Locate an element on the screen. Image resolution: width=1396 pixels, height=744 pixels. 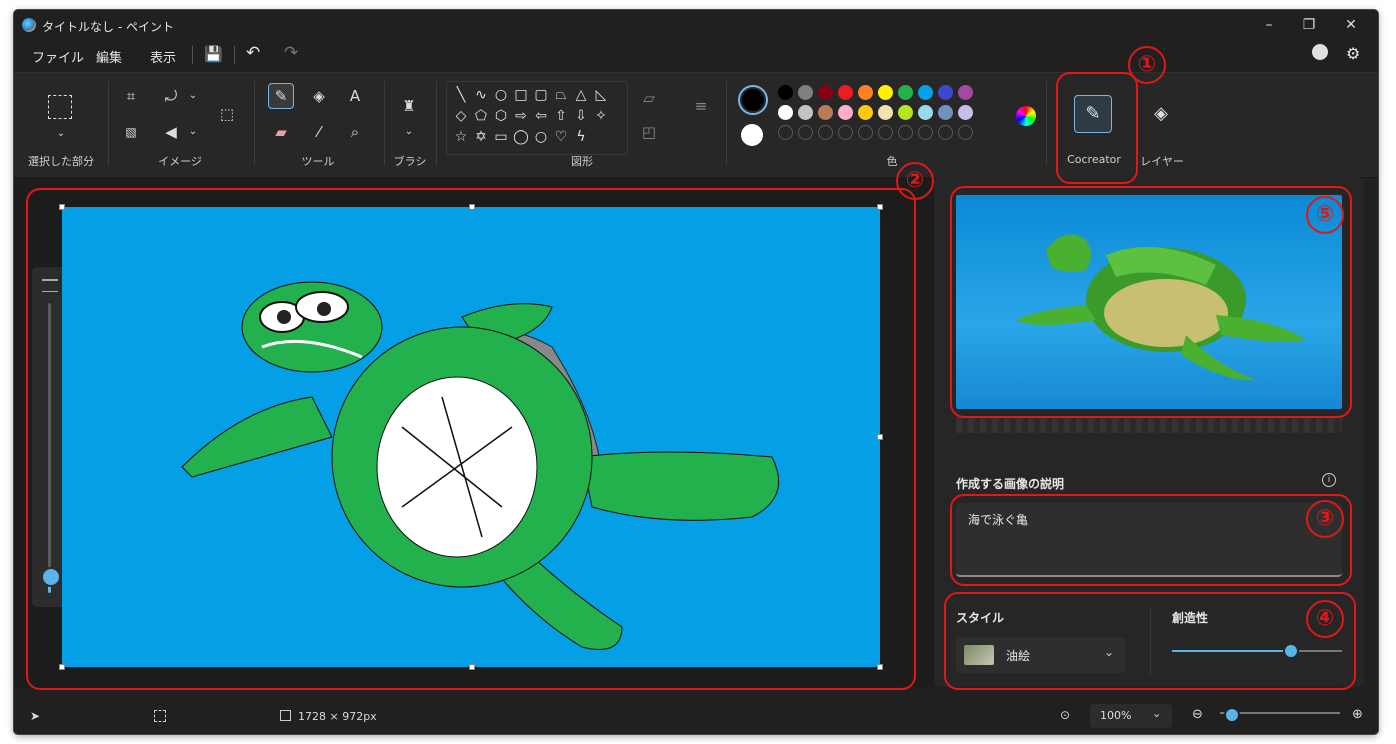
menu-file: ファイル is located at coordinates (58, 56).